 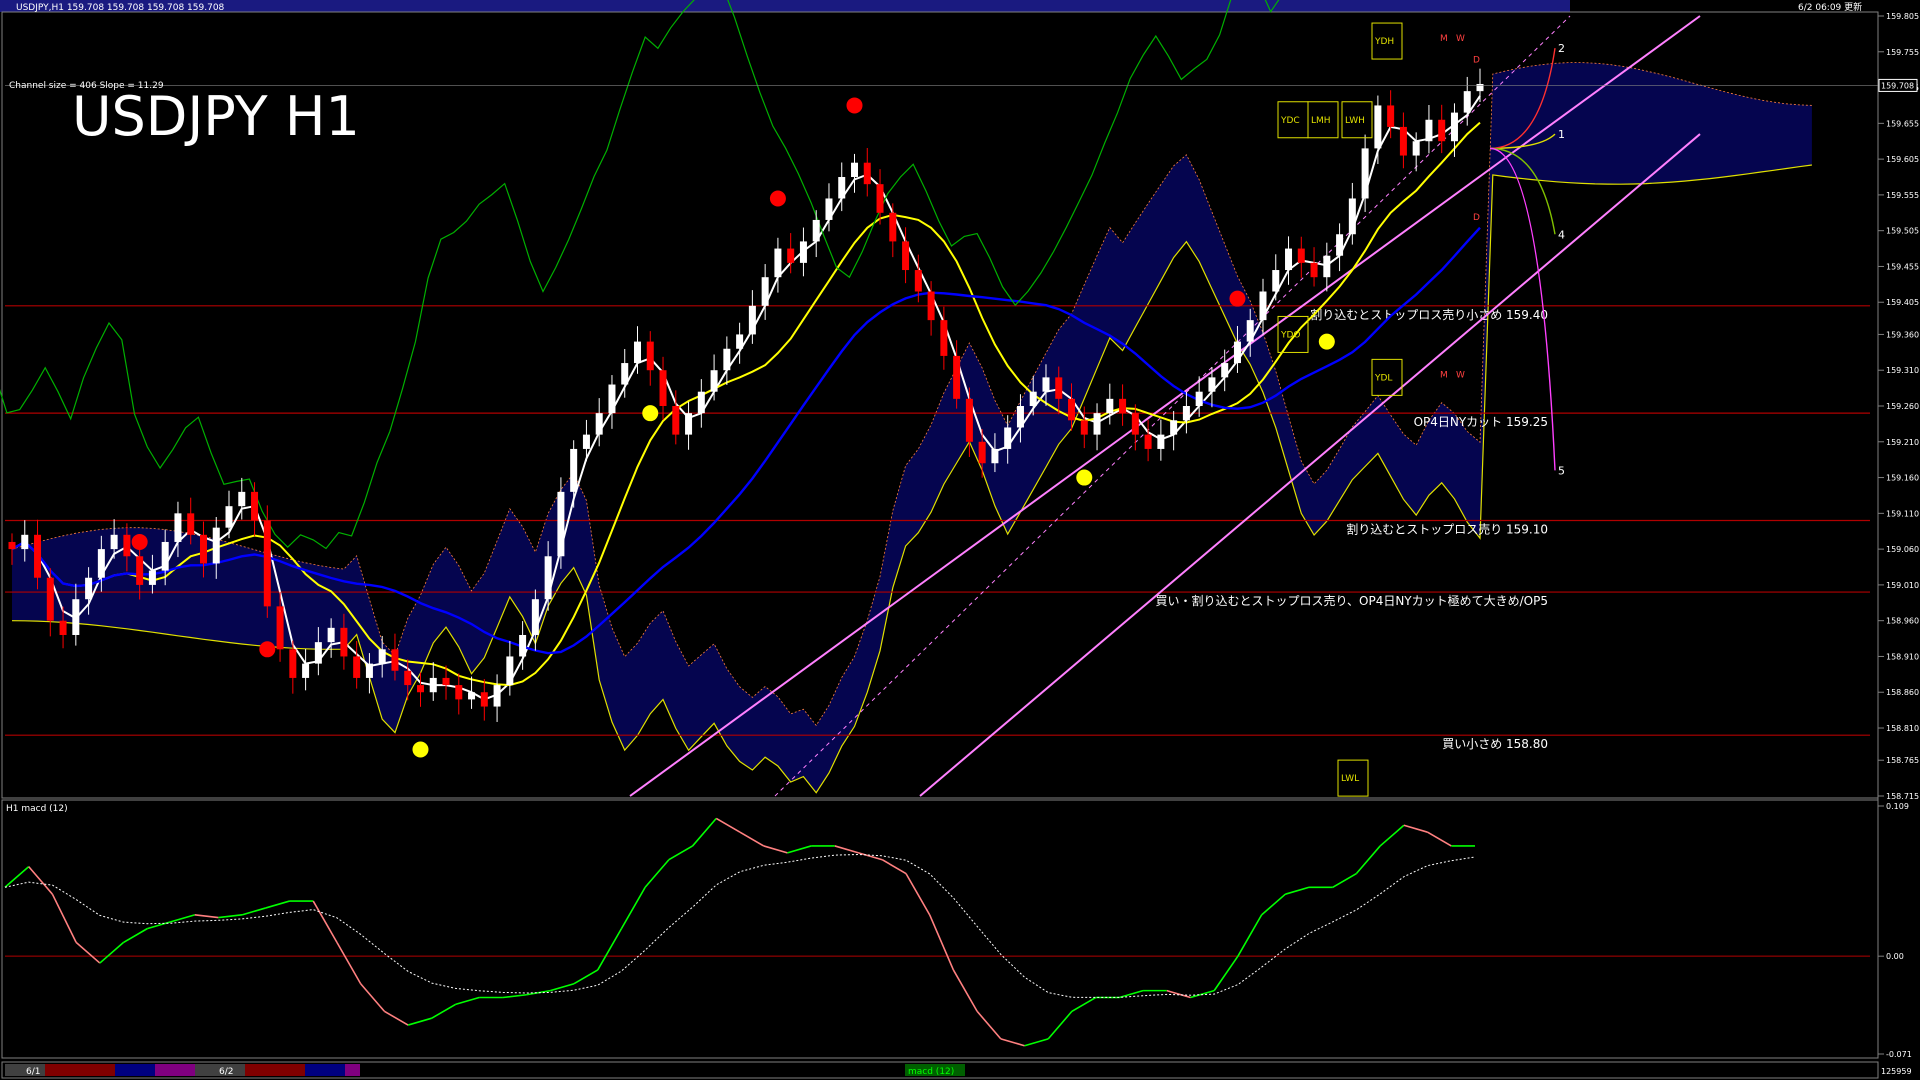 I want to click on macd-tick-label: -0.071, so click(x=1899, y=1054).